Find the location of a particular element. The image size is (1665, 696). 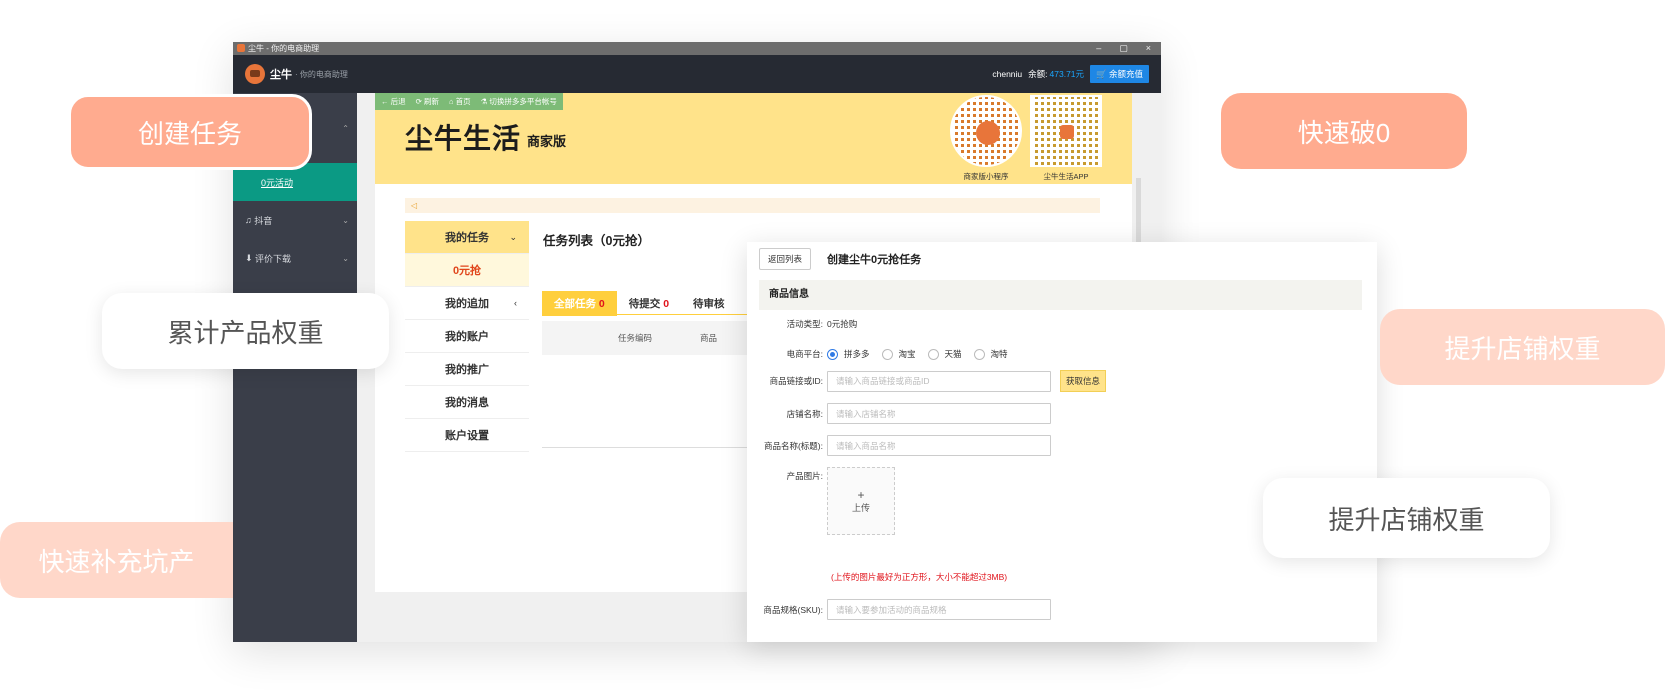

sku-input: 请输入要参加活动的商品规格 is located at coordinates (939, 609).